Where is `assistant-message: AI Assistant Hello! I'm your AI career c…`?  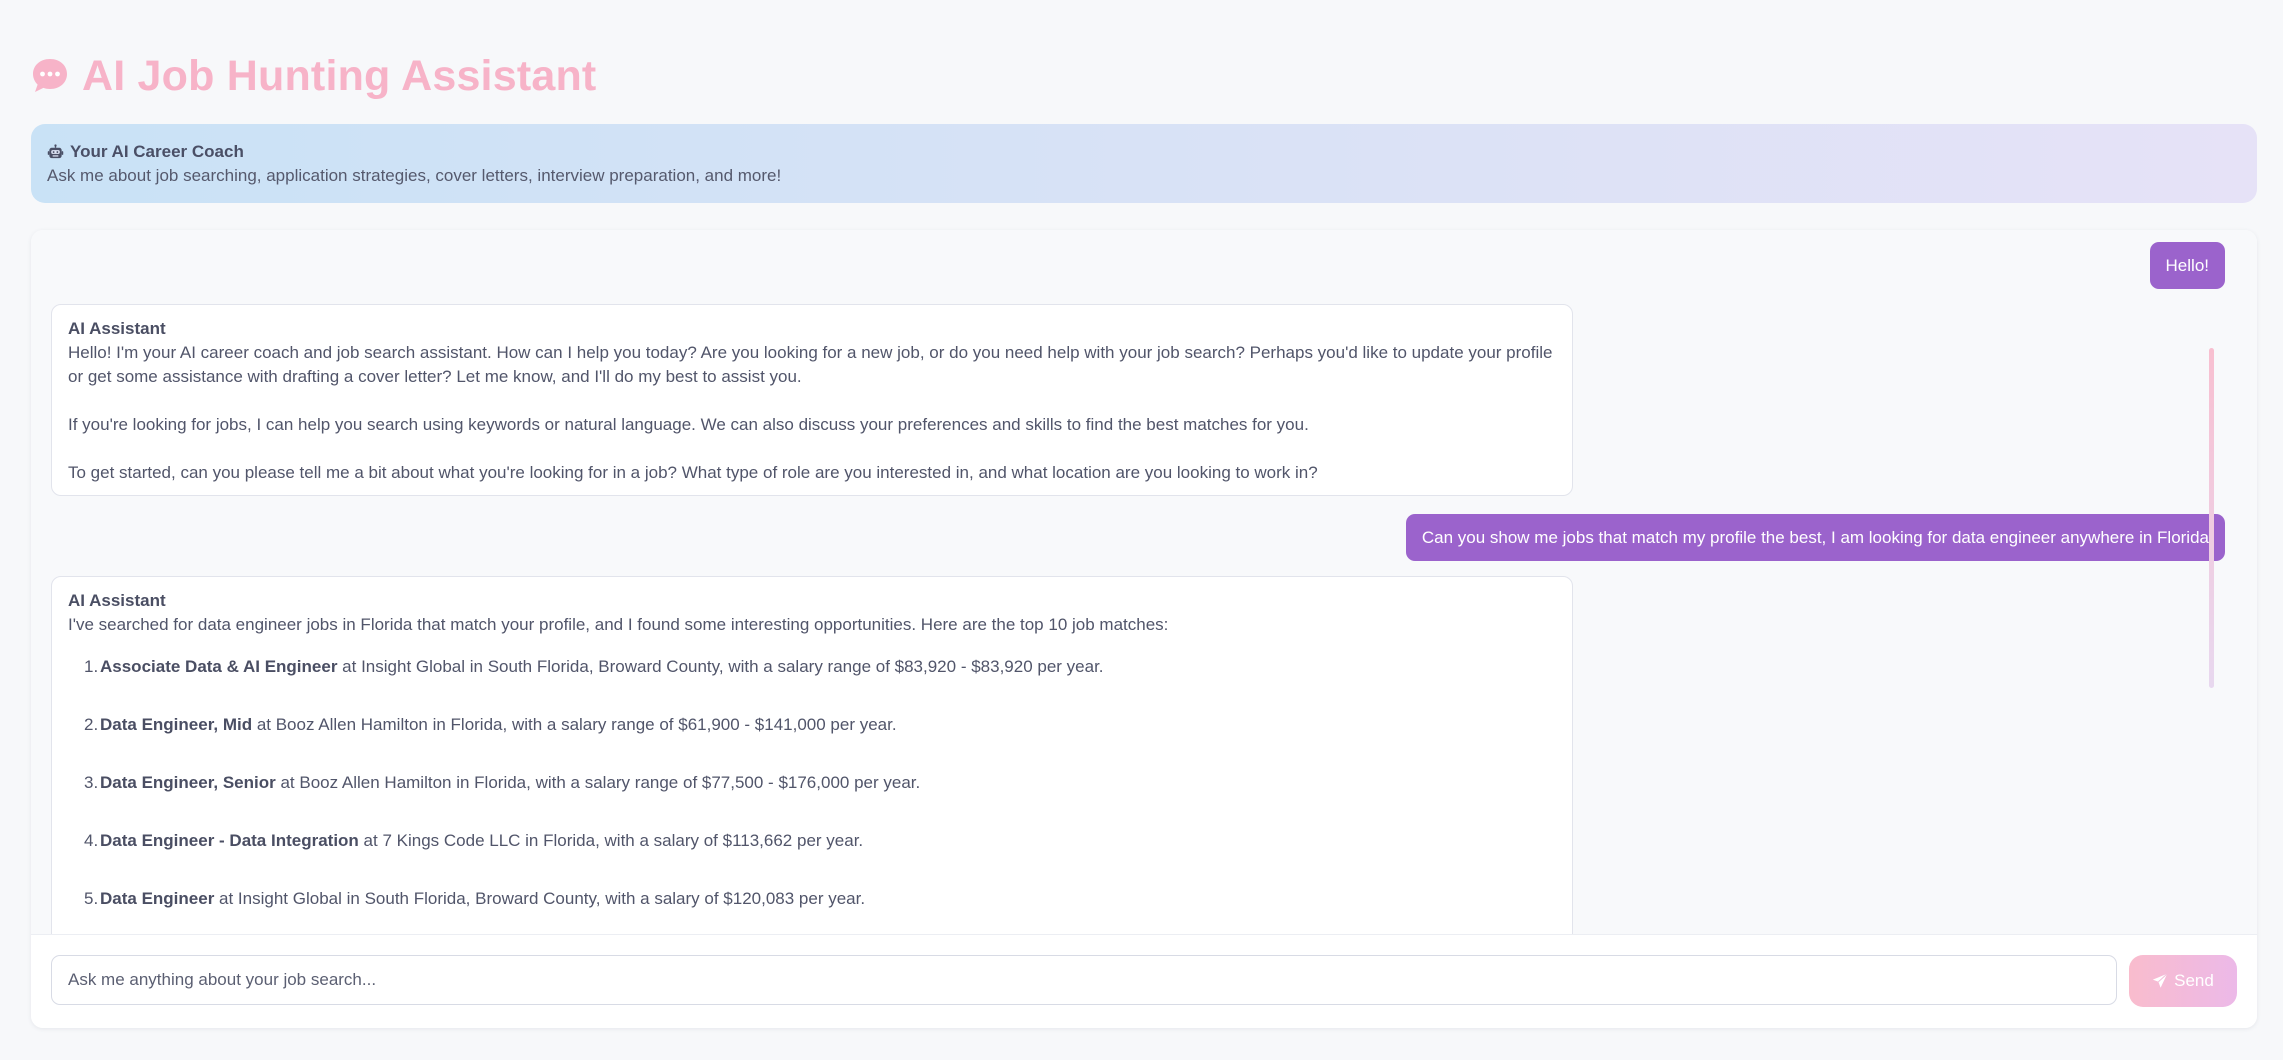
assistant-message: AI Assistant Hello! I'm your AI career c… is located at coordinates (812, 400).